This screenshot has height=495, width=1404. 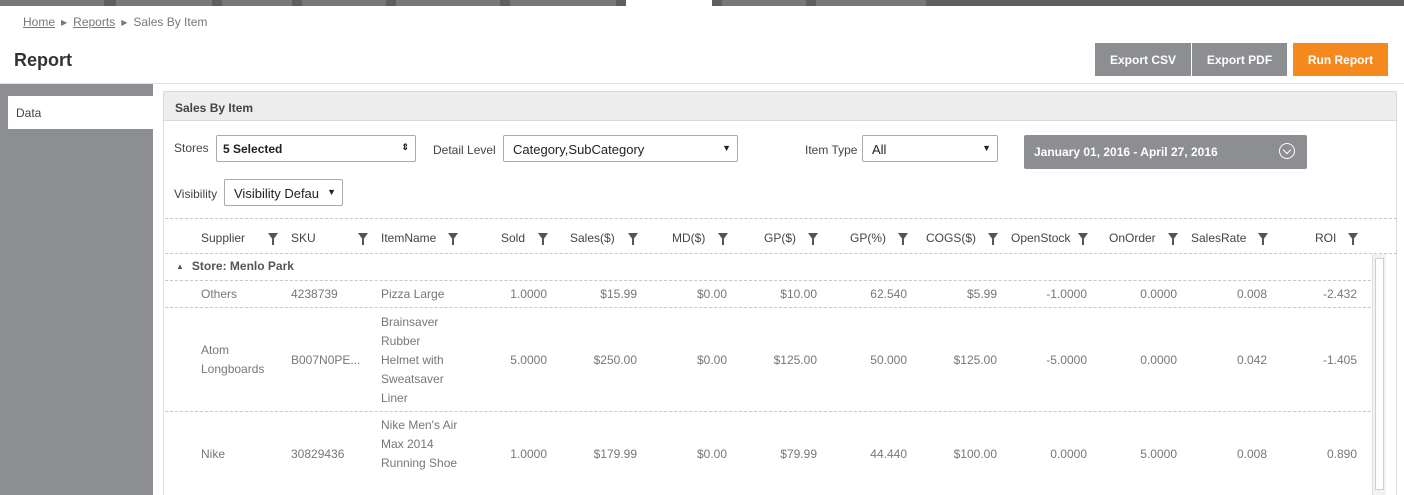 I want to click on export-pdf-button: Export PDF, so click(x=1239, y=59).